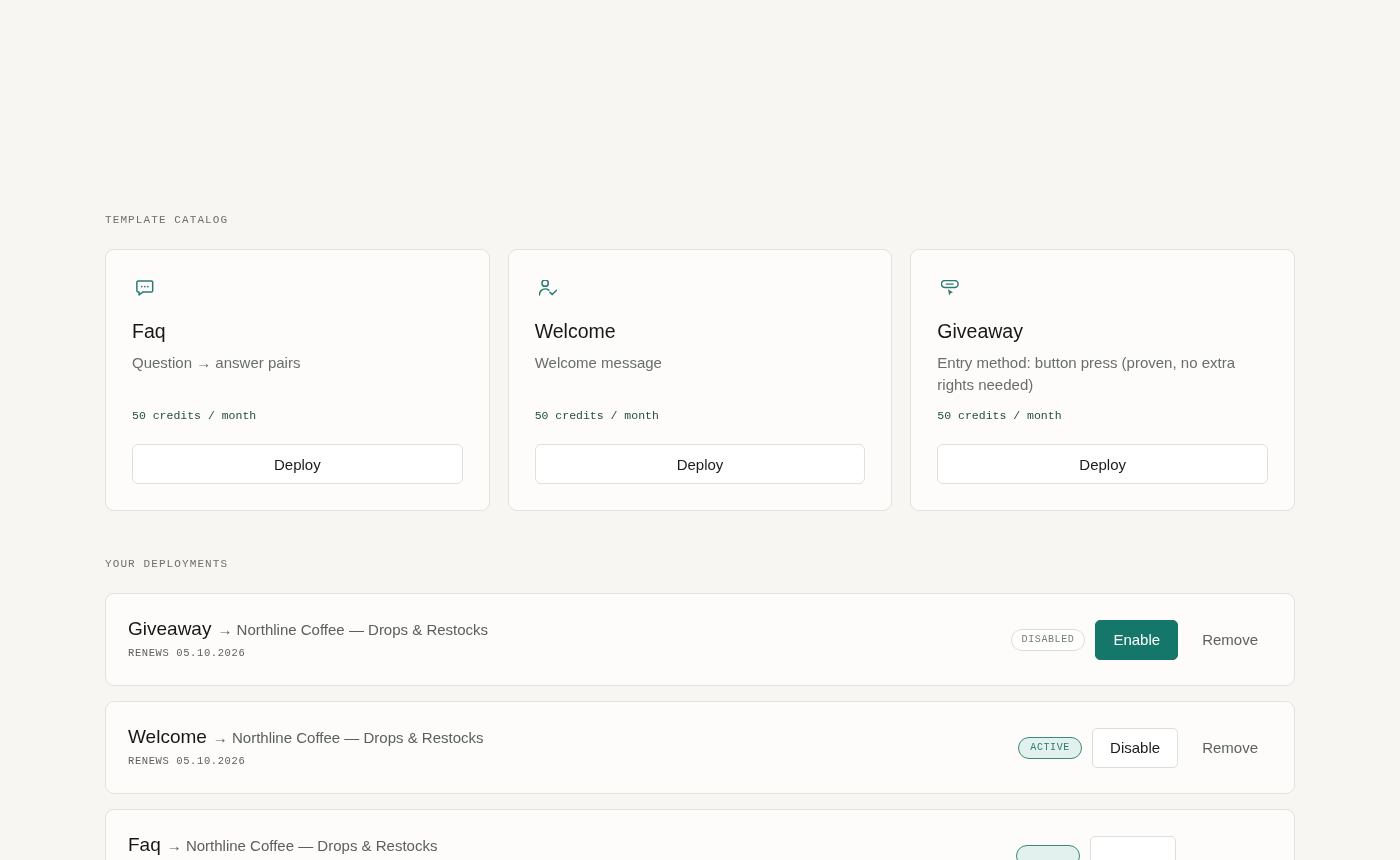 Image resolution: width=1400 pixels, height=860 pixels. Describe the element at coordinates (167, 220) in the screenshot. I see `section-heading: TEMPLATE CATALOG` at that location.